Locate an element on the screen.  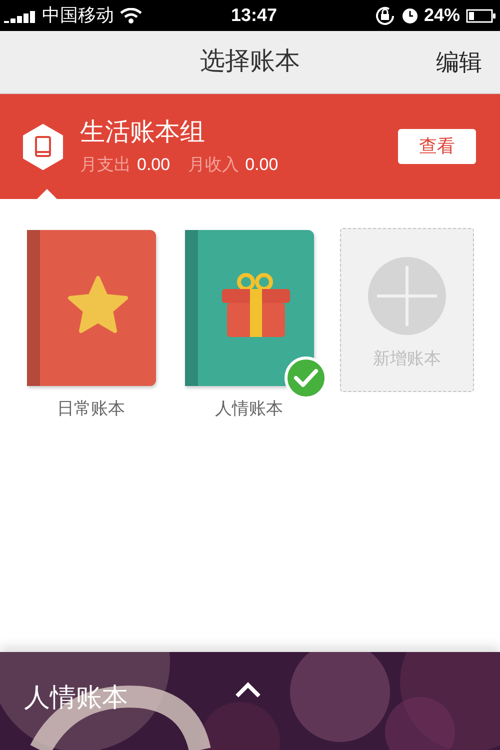
group-name: 生活账本组 is located at coordinates (143, 132).